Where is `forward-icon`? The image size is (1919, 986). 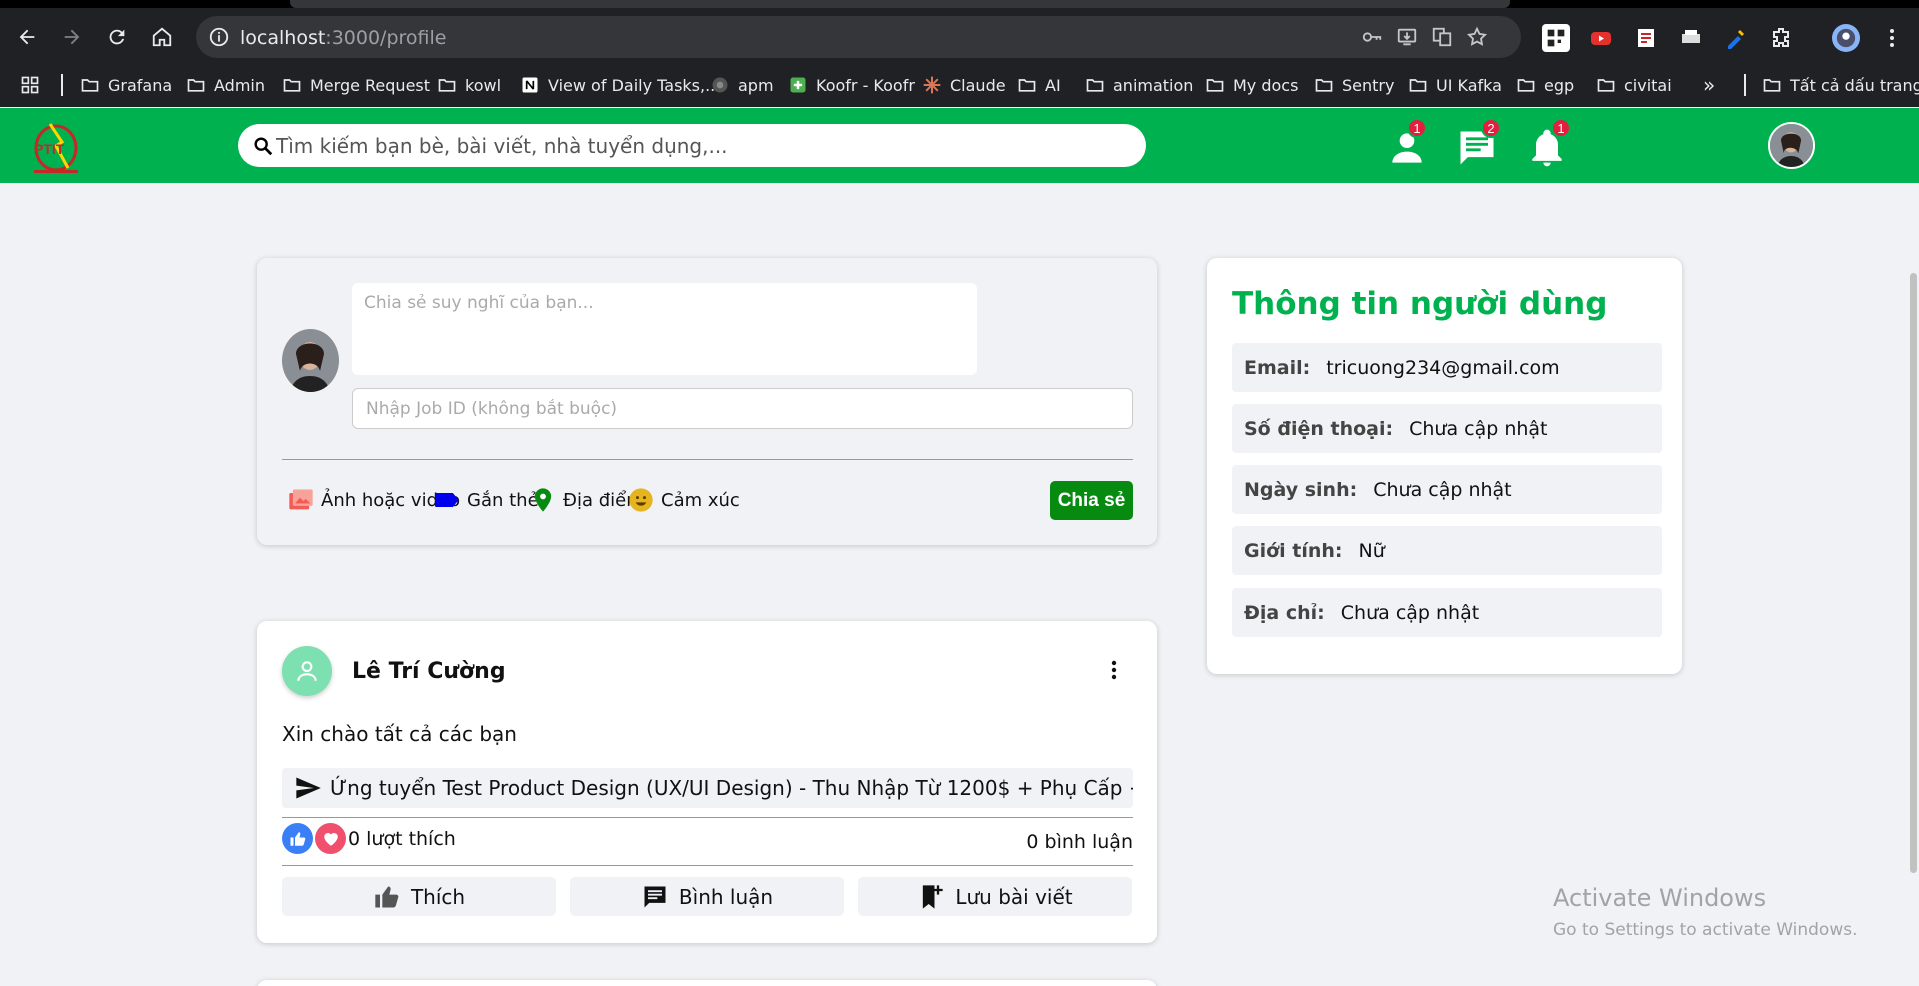 forward-icon is located at coordinates (72, 37).